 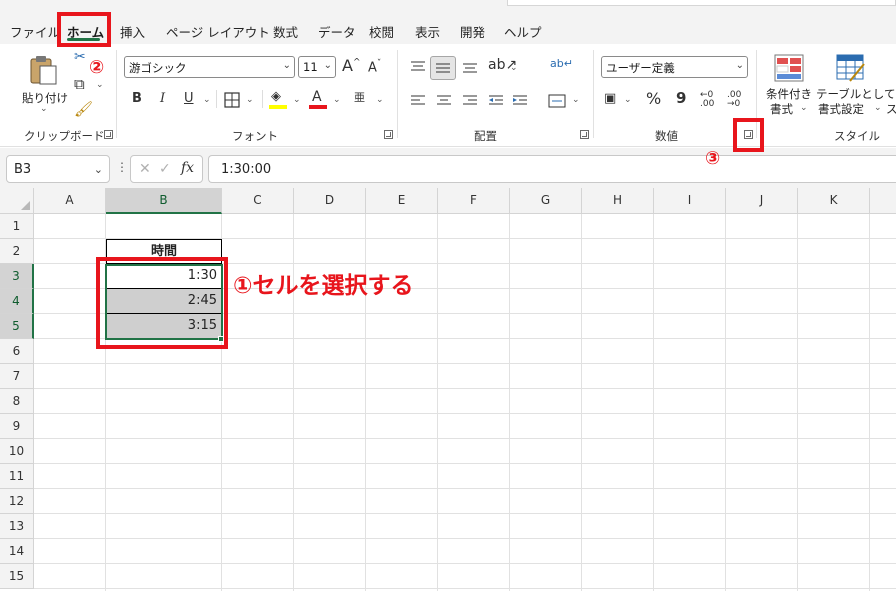 I want to click on tab-view: 表示, so click(x=427, y=31).